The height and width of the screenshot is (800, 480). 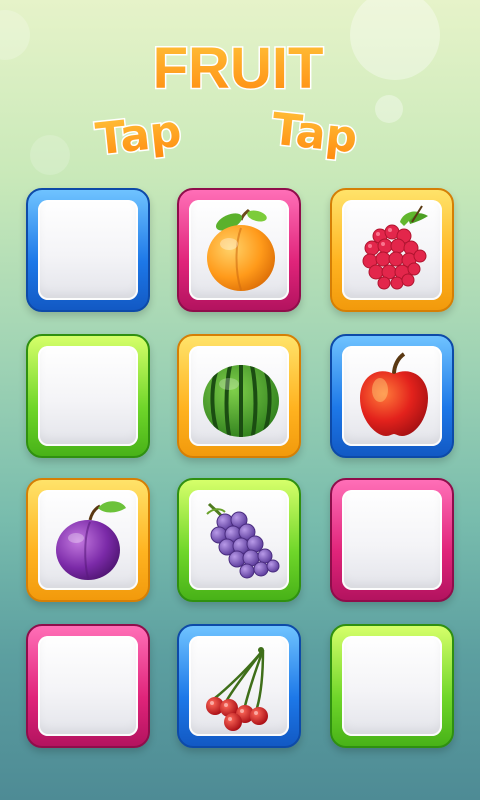 What do you see at coordinates (238, 68) in the screenshot?
I see `title-fruit: FRUIT` at bounding box center [238, 68].